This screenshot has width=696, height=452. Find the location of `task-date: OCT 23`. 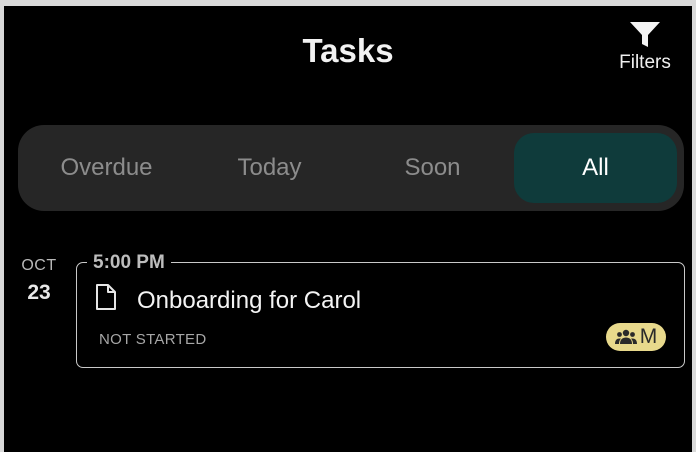

task-date: OCT 23 is located at coordinates (39, 281).